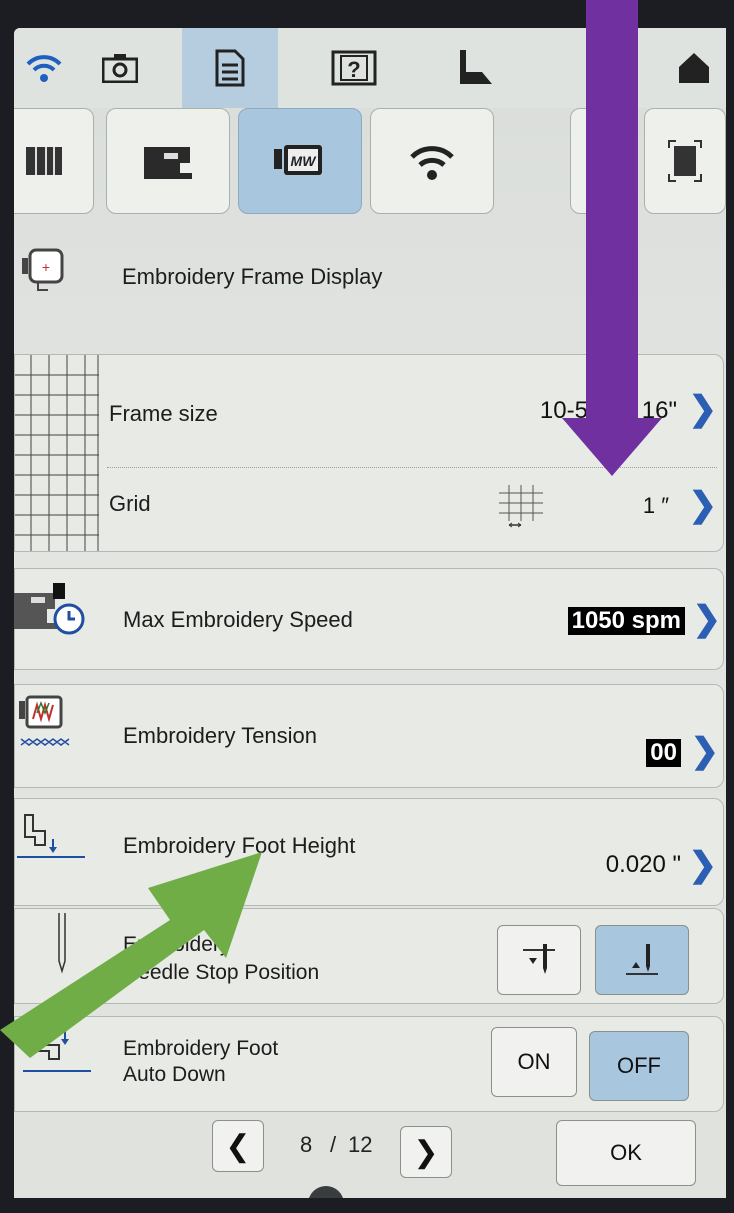  I want to click on page-current: 8, so click(306, 1144).